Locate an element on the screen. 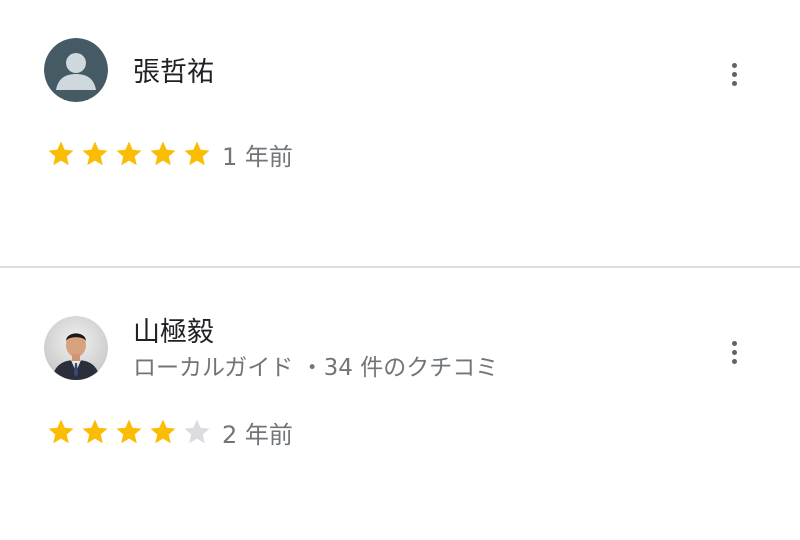 This screenshot has width=800, height=540. default-person-icon is located at coordinates (76, 70).